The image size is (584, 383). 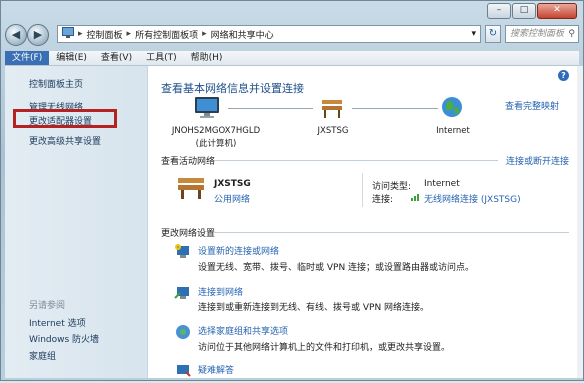 I want to click on menu-tools: 工具(T), so click(x=161, y=58).